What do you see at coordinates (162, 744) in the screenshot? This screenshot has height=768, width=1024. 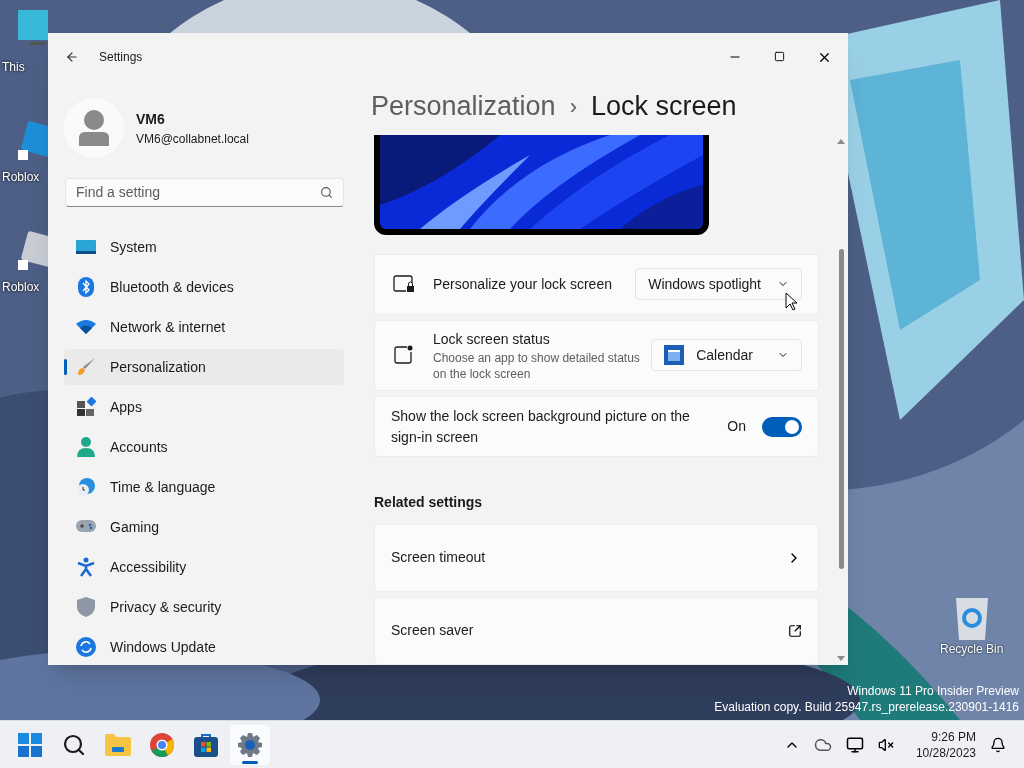 I see `browser-icon` at bounding box center [162, 744].